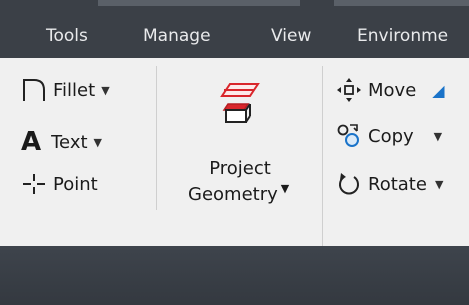 This screenshot has height=305, width=469. Describe the element at coordinates (233, 194) in the screenshot. I see `project-geometry-label-text: Geometry` at that location.